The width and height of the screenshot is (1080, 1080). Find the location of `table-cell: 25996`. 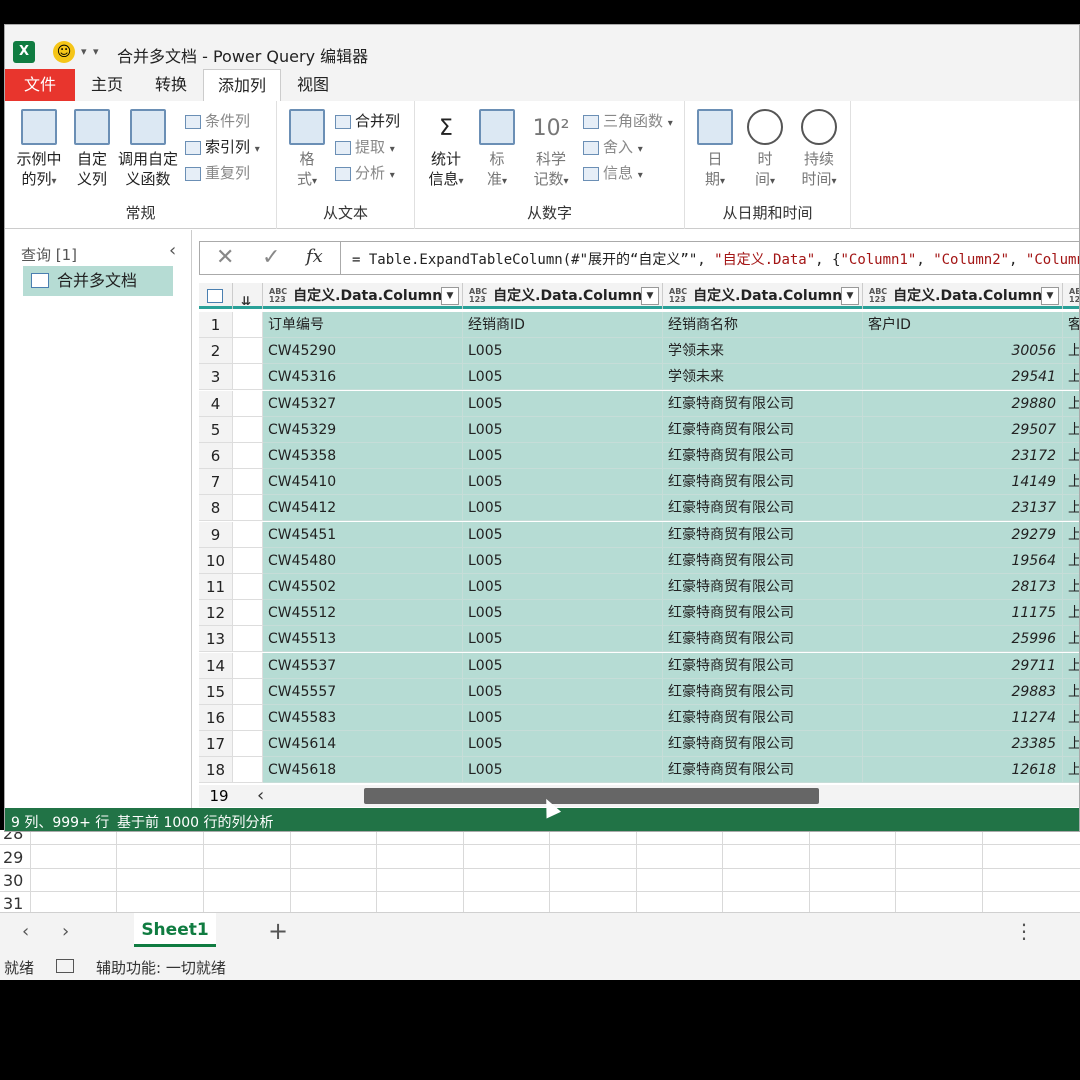

table-cell: 25996 is located at coordinates (963, 639).